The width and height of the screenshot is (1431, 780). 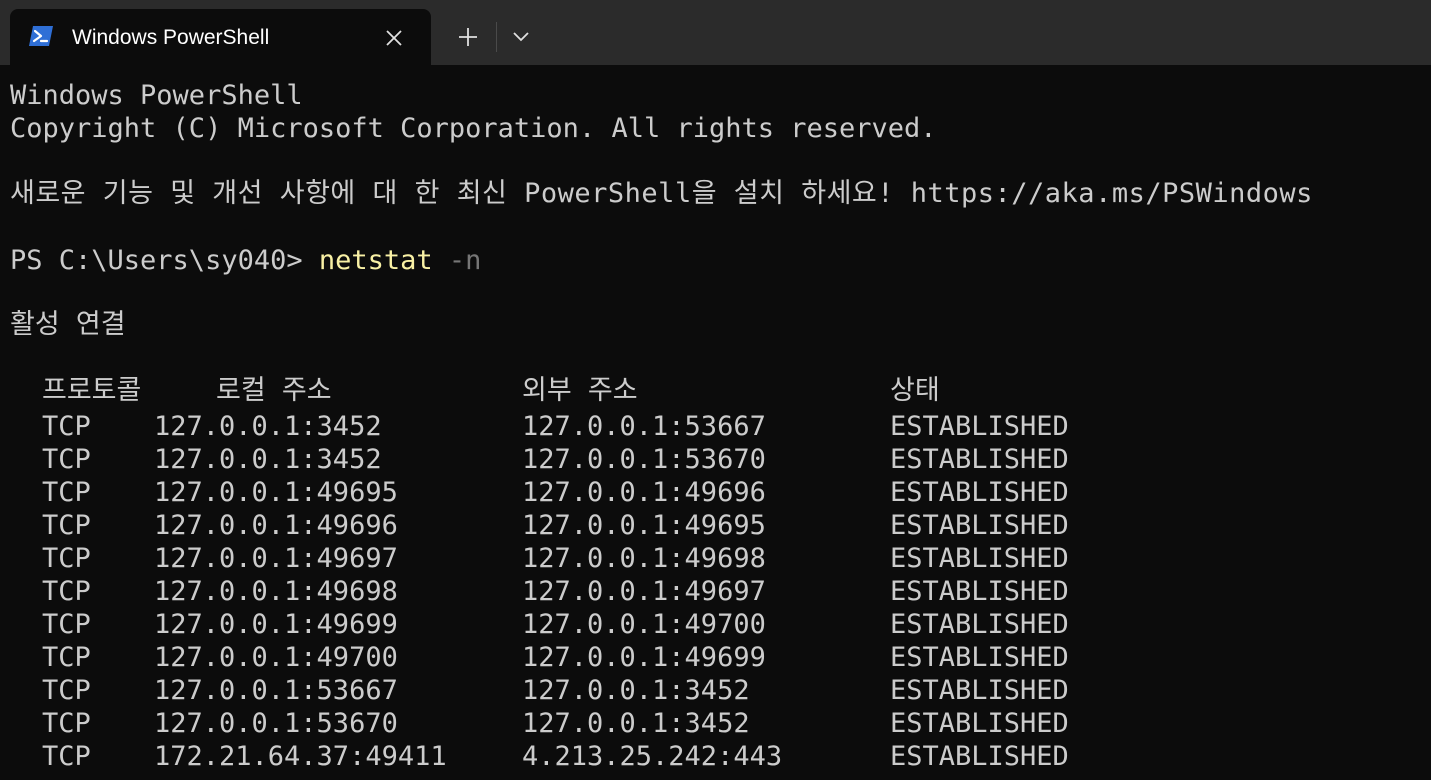 I want to click on tab-separator, so click(x=496, y=37).